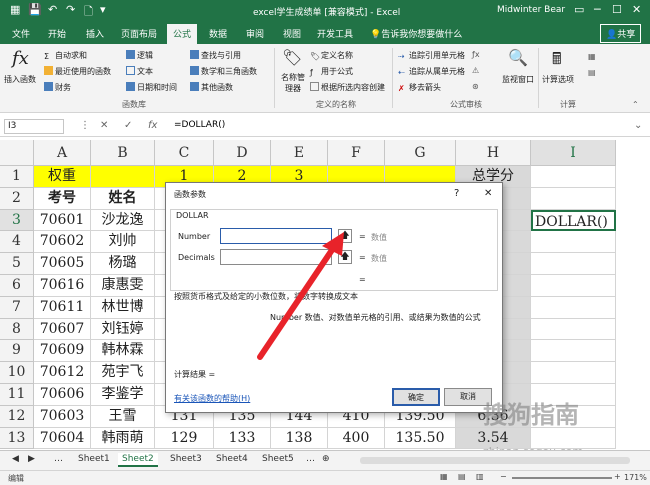 The height and width of the screenshot is (485, 650). What do you see at coordinates (17, 395) in the screenshot?
I see `row-header-11: 11` at bounding box center [17, 395].